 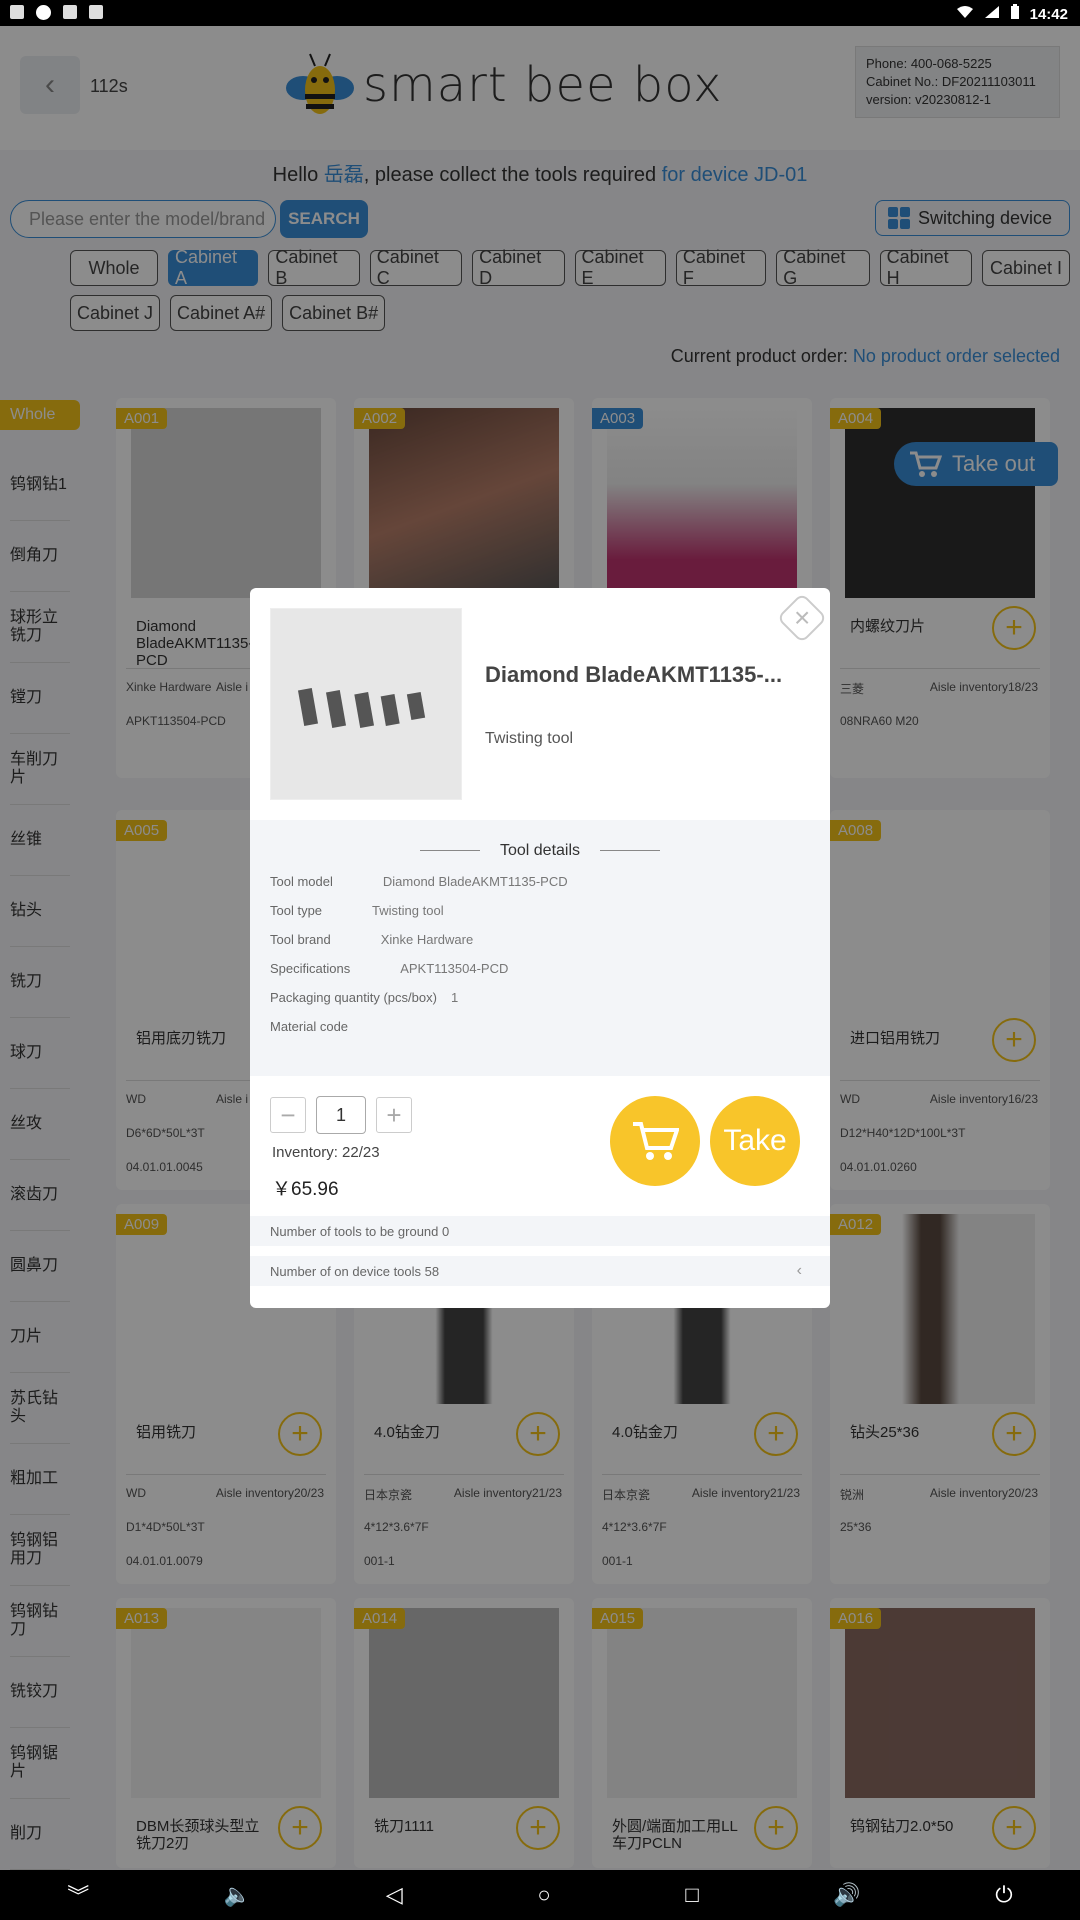 I want to click on inventory-label: Inventory:, so click(x=305, y=1152).